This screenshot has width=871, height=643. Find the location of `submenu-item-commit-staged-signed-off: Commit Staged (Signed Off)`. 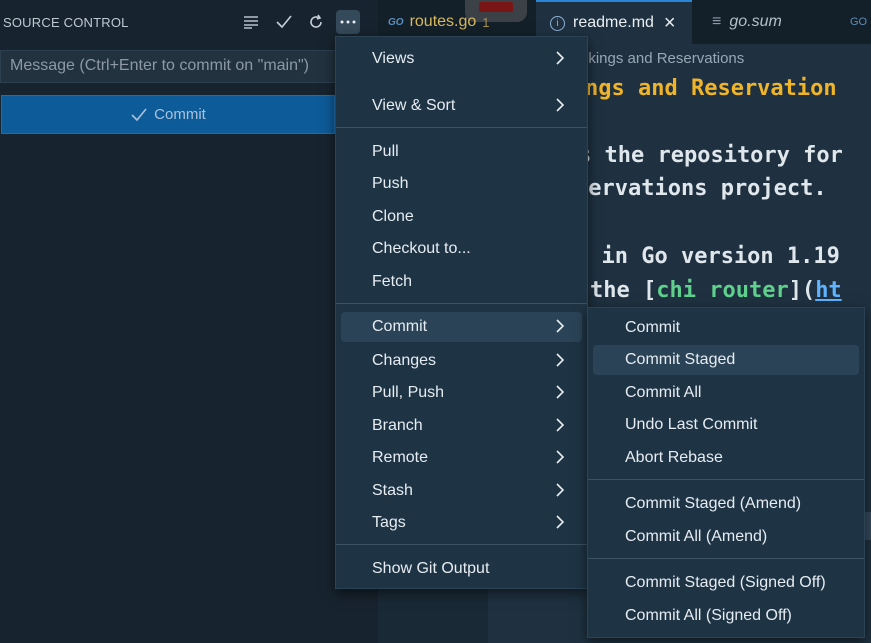

submenu-item-commit-staged-signed-off: Commit Staged (Signed Off) is located at coordinates (726, 583).